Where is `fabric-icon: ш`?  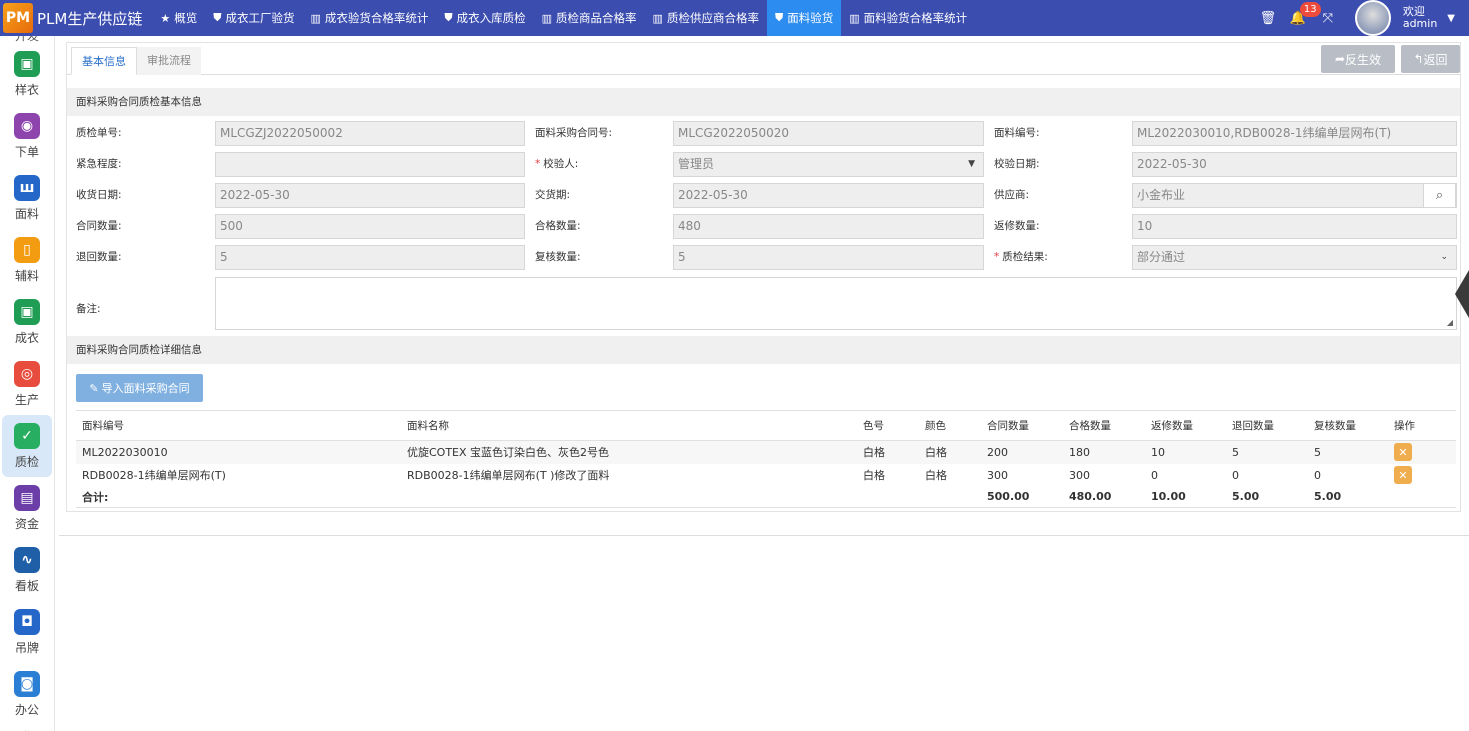
fabric-icon: ш is located at coordinates (27, 187).